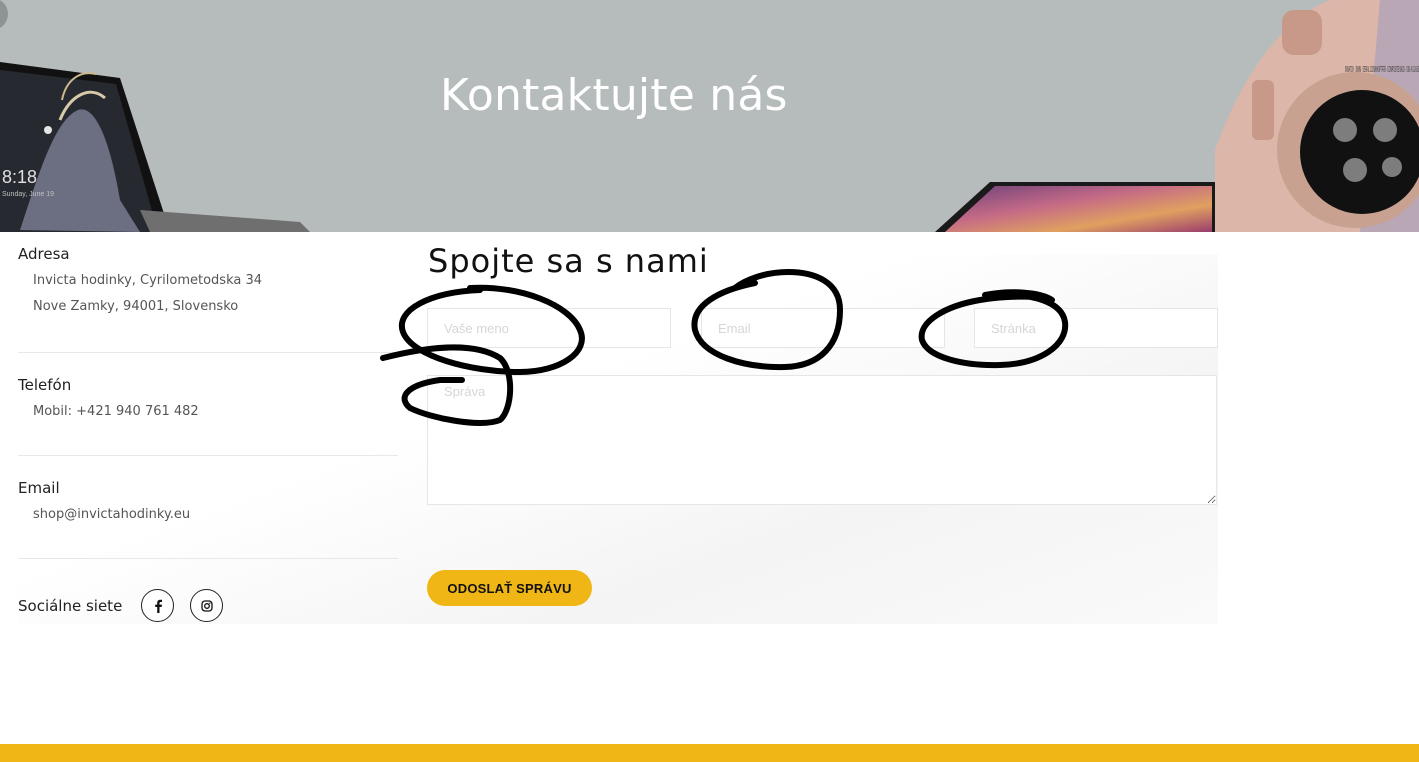 The image size is (1419, 762). What do you see at coordinates (39, 488) in the screenshot?
I see `email-label: Email` at bounding box center [39, 488].